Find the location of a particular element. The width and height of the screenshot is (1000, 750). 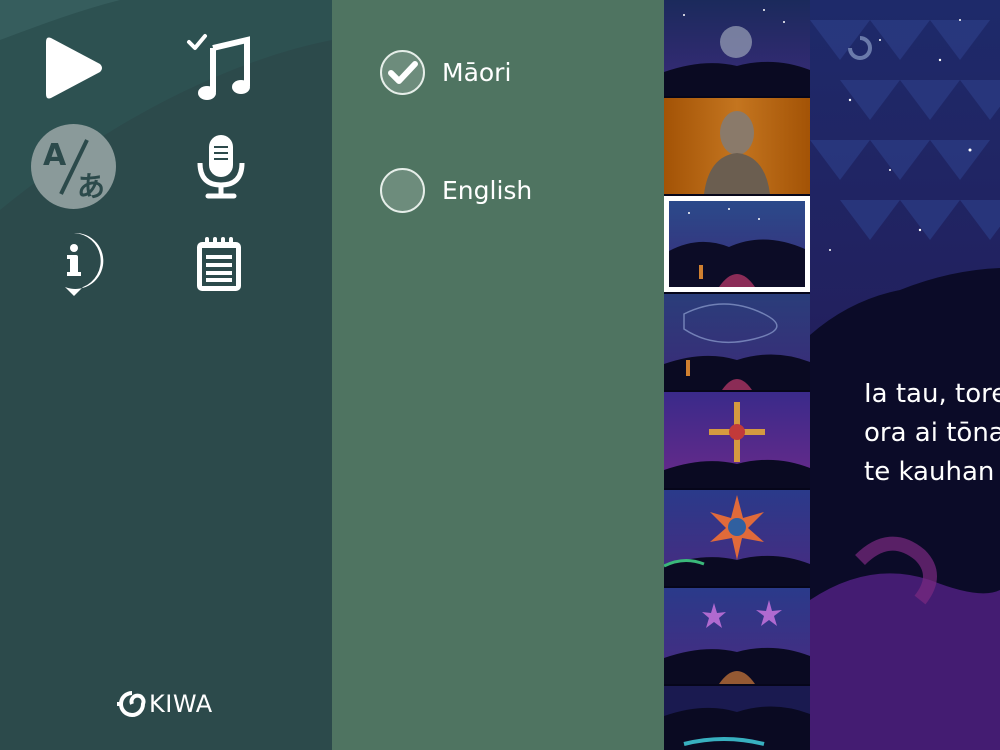

lyrics-line: ora ai tōna is located at coordinates (932, 433).